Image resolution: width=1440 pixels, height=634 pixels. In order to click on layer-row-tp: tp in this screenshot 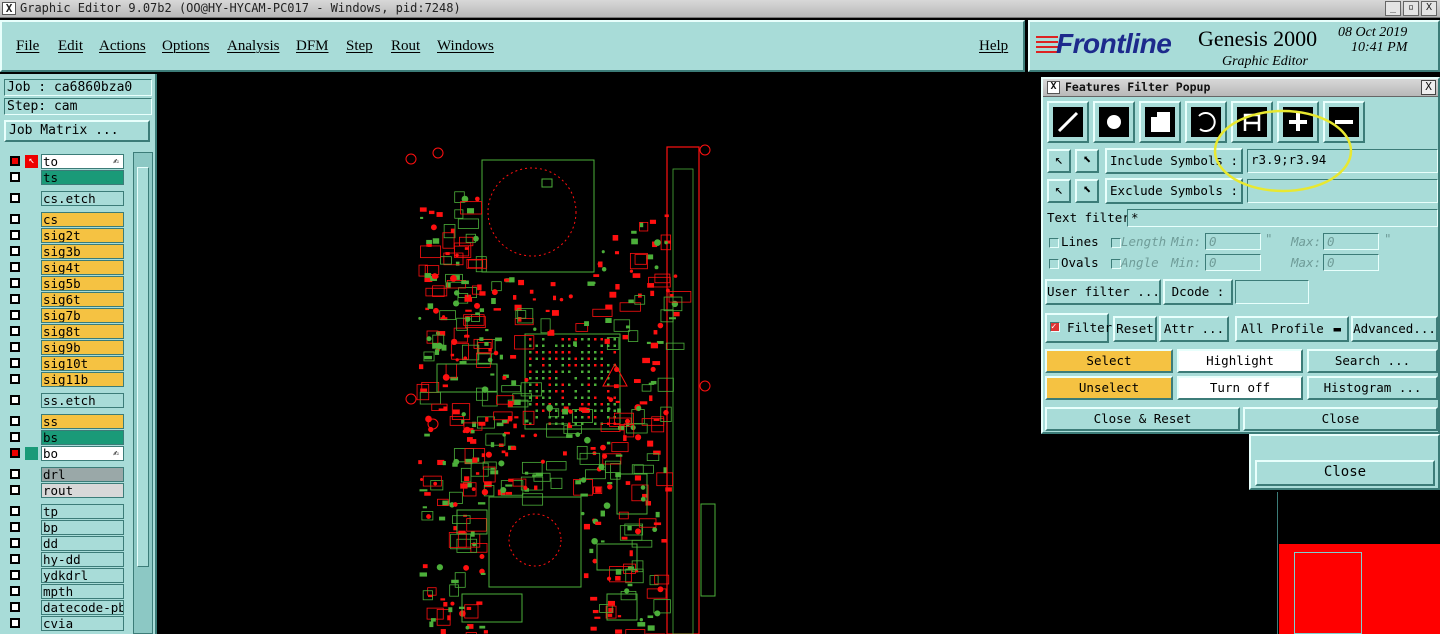, I will do `click(65, 511)`.